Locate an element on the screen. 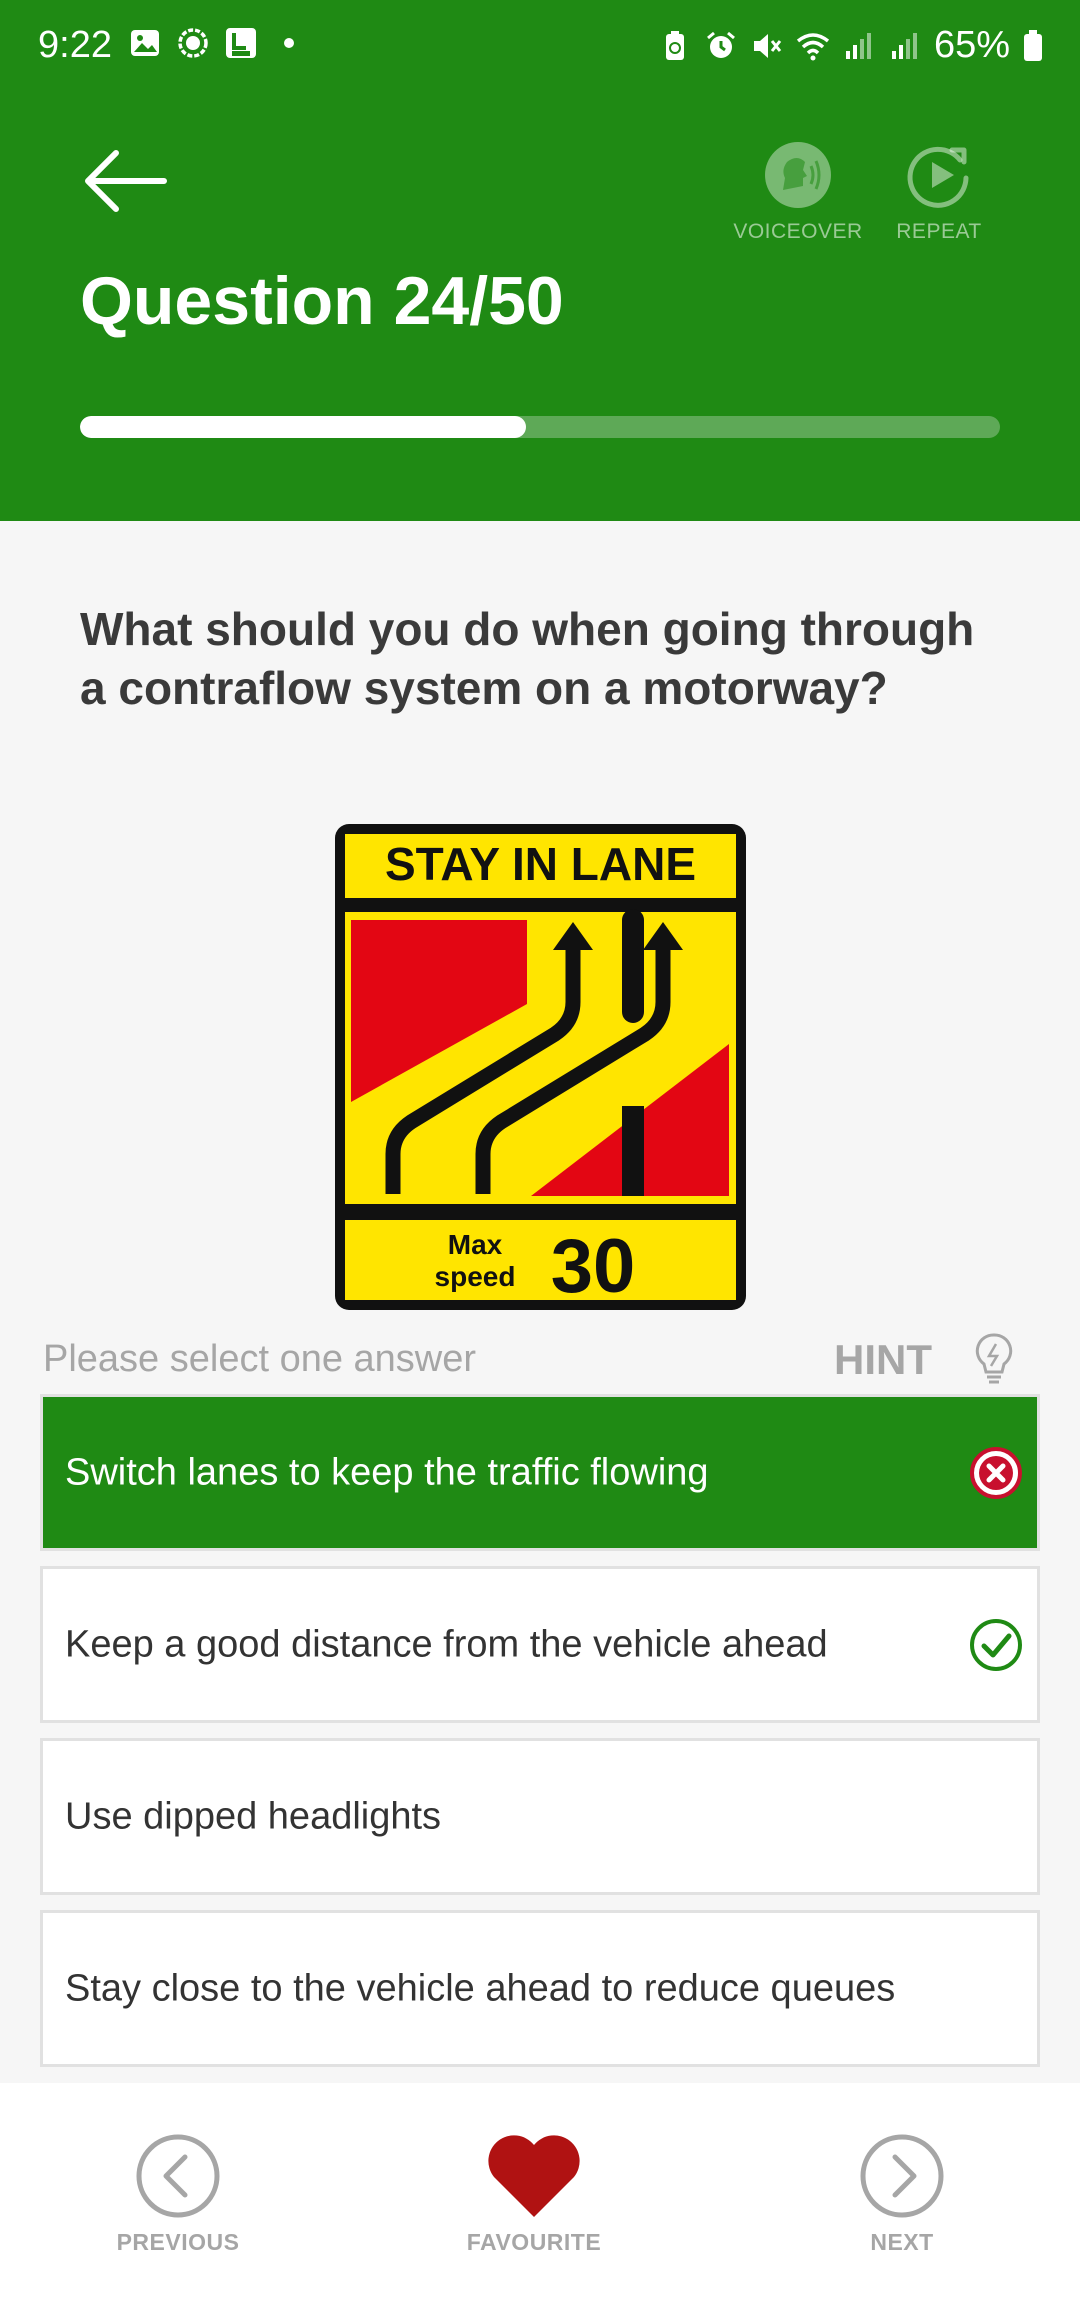  bottom-nav: PREVIOUS FAVOURITE NEXT is located at coordinates (540, 2199).